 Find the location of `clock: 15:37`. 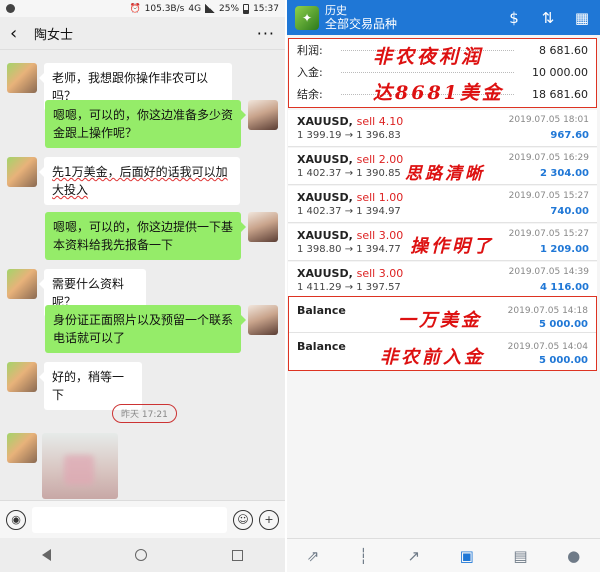

clock: 15:37 is located at coordinates (266, 8).